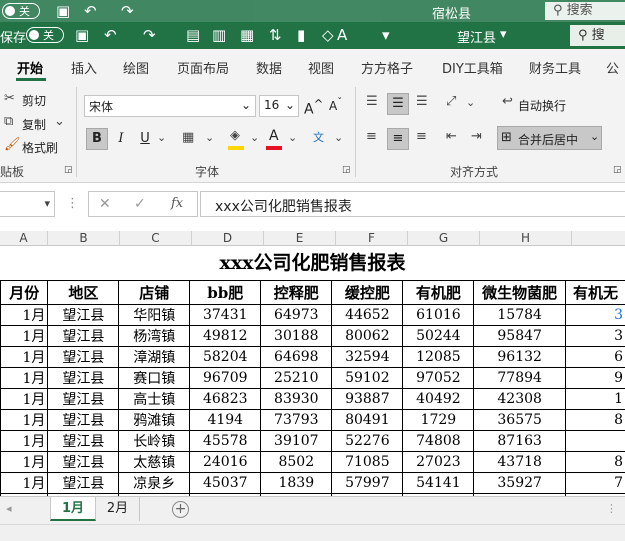 The image size is (625, 541). Describe the element at coordinates (24, 292) in the screenshot. I see `header-cell: 月份` at that location.